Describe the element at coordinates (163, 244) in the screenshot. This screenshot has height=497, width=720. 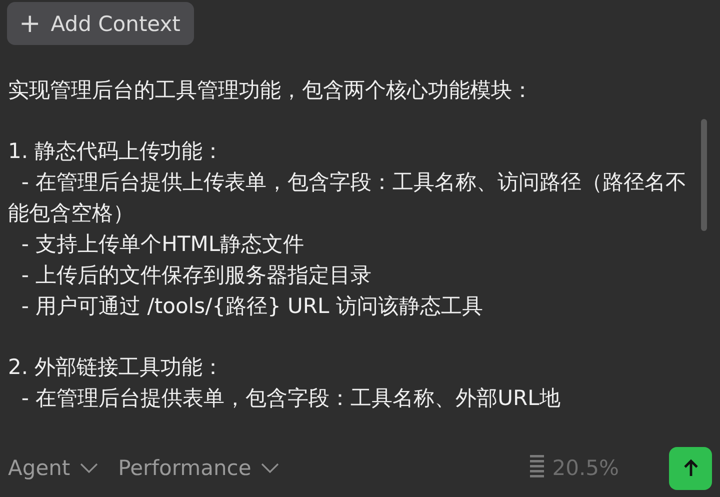
I see `prompt-line: - 支持上传单个HTML静态文件` at that location.